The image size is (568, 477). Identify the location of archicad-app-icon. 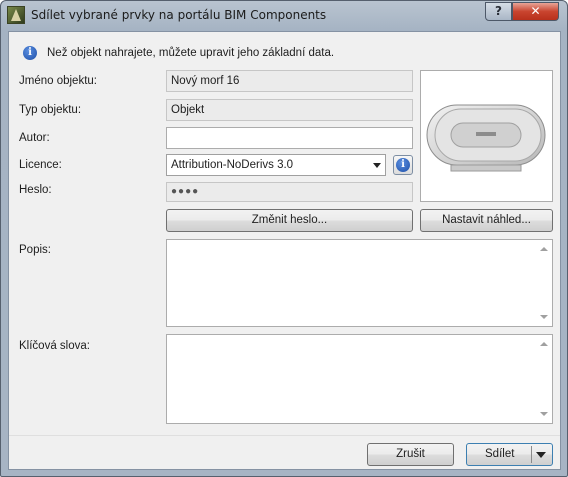
(16, 15).